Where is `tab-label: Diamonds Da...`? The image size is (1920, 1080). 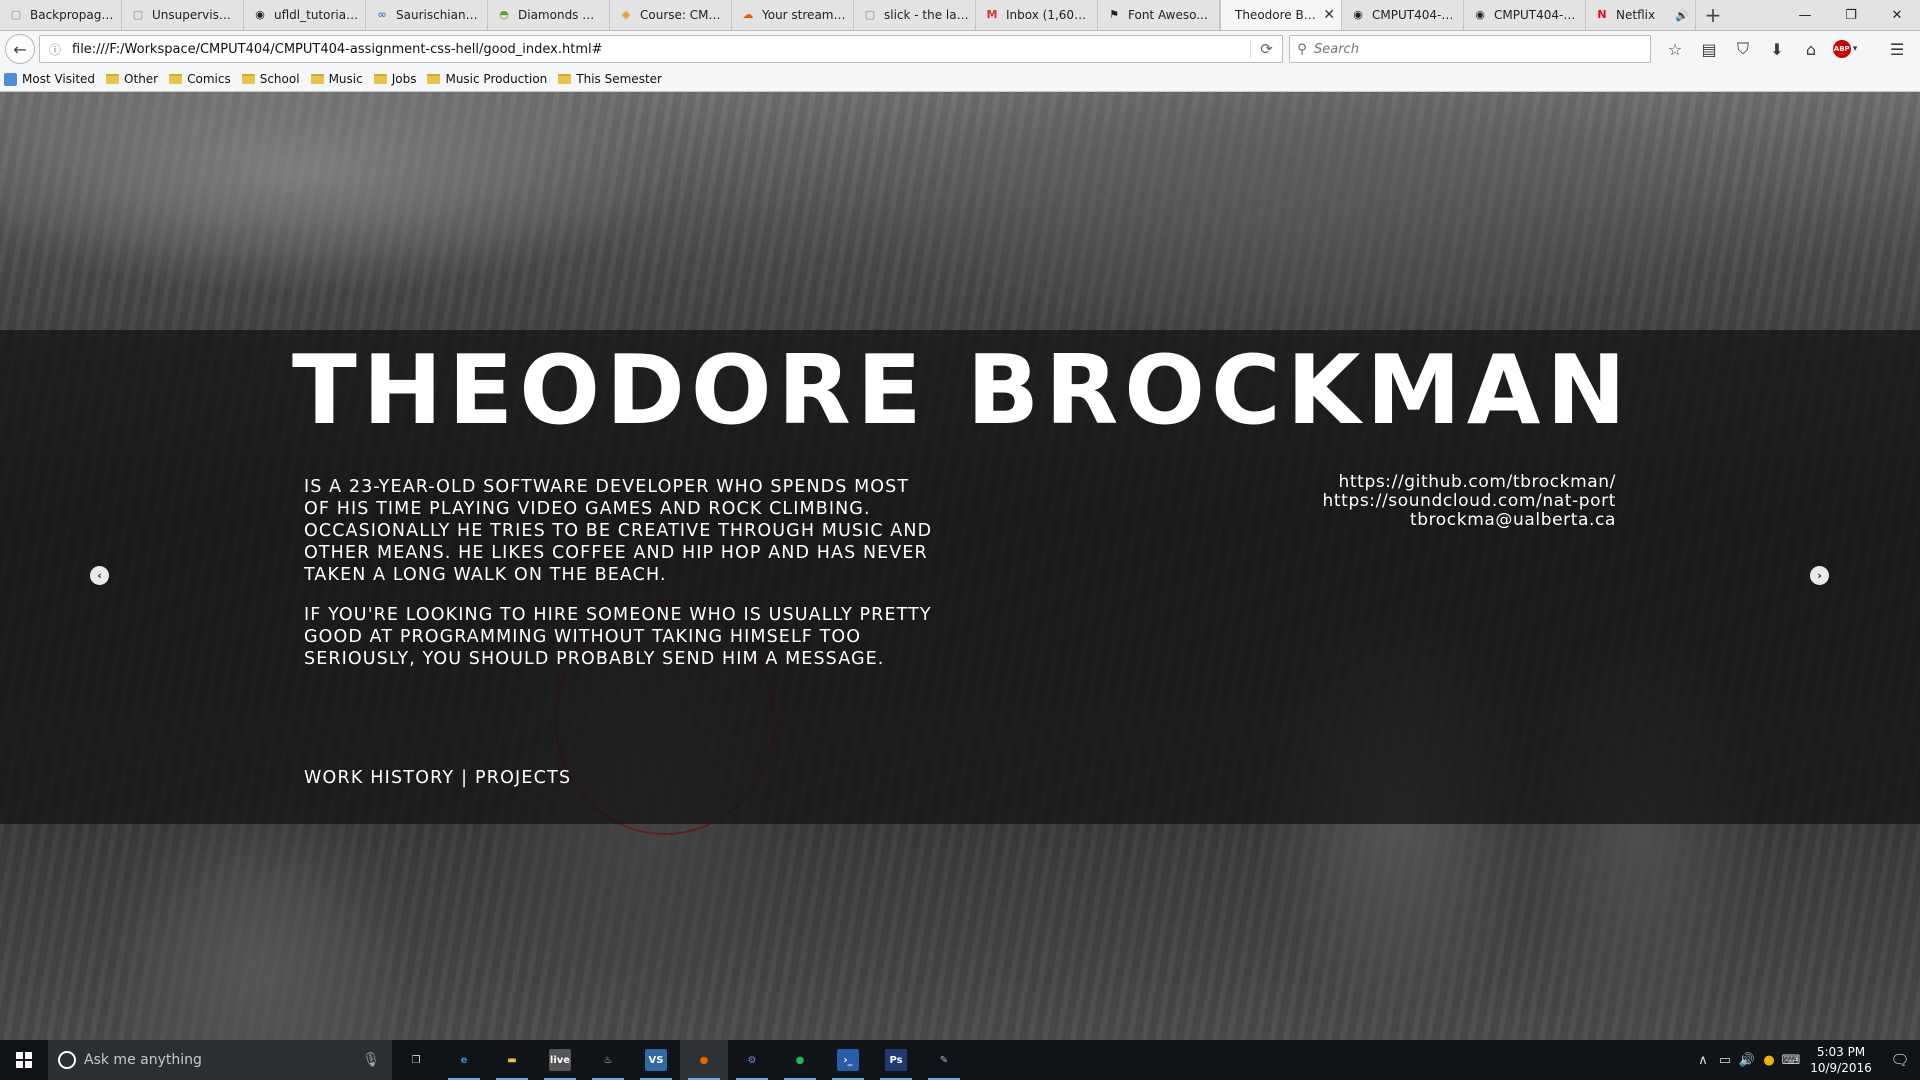
tab-label: Diamonds Da... is located at coordinates (560, 15).